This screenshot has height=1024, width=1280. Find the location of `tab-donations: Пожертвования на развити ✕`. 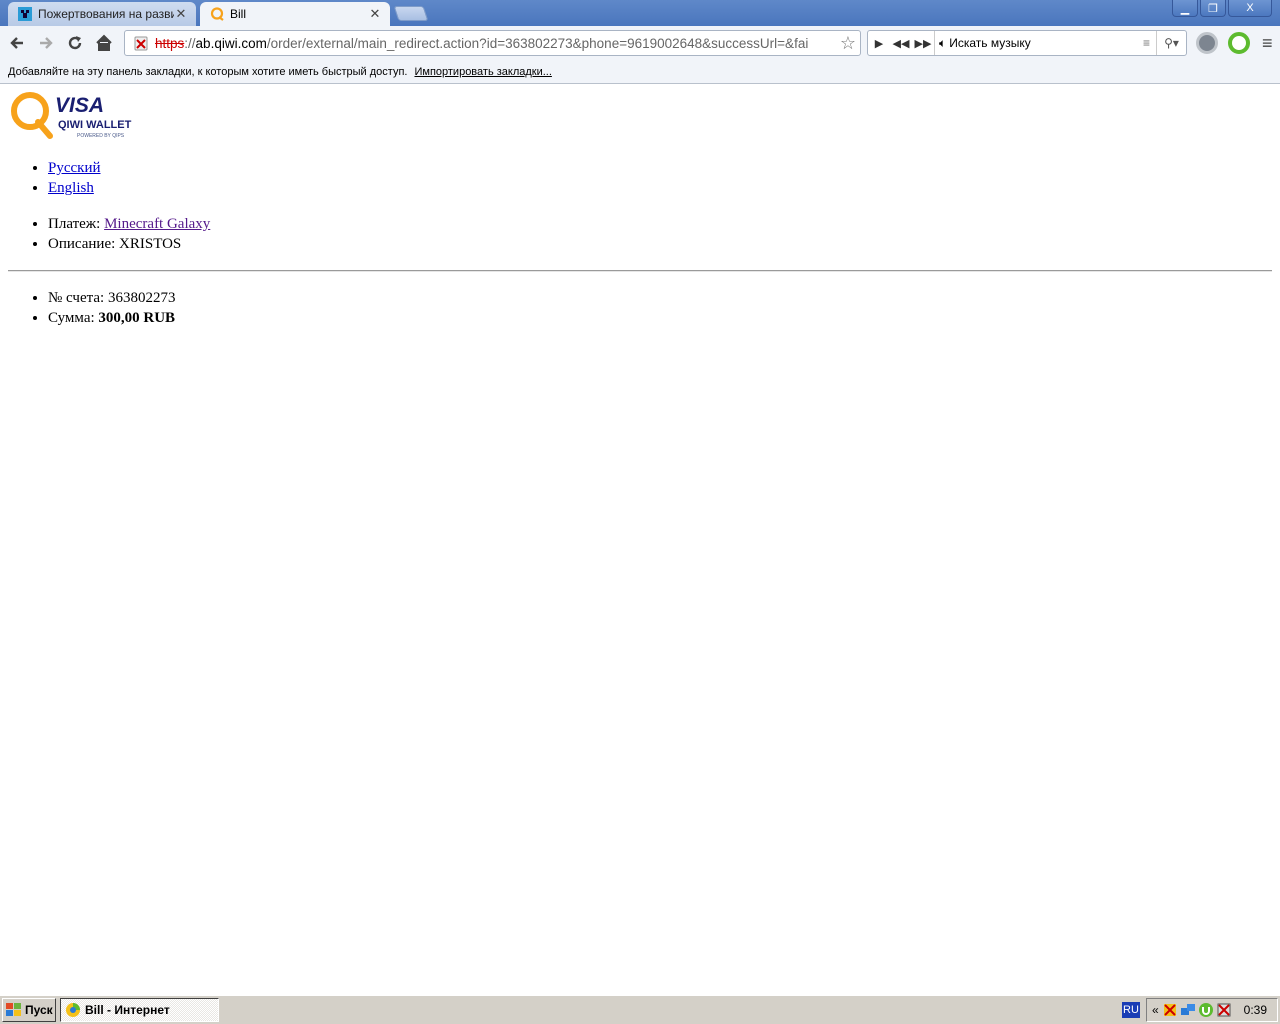

tab-donations: Пожертвования на развити ✕ is located at coordinates (102, 14).